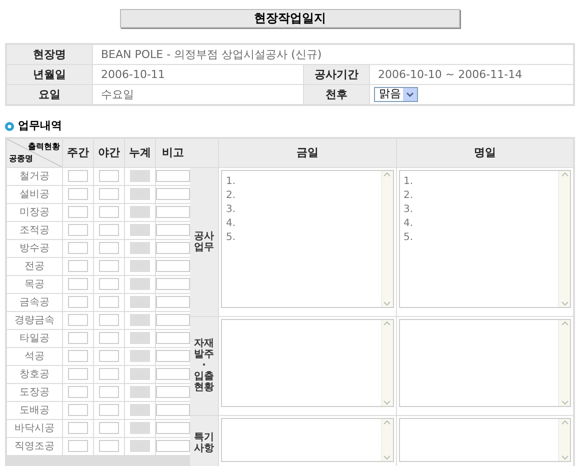  Describe the element at coordinates (173, 152) in the screenshot. I see `column-header: 비고` at that location.